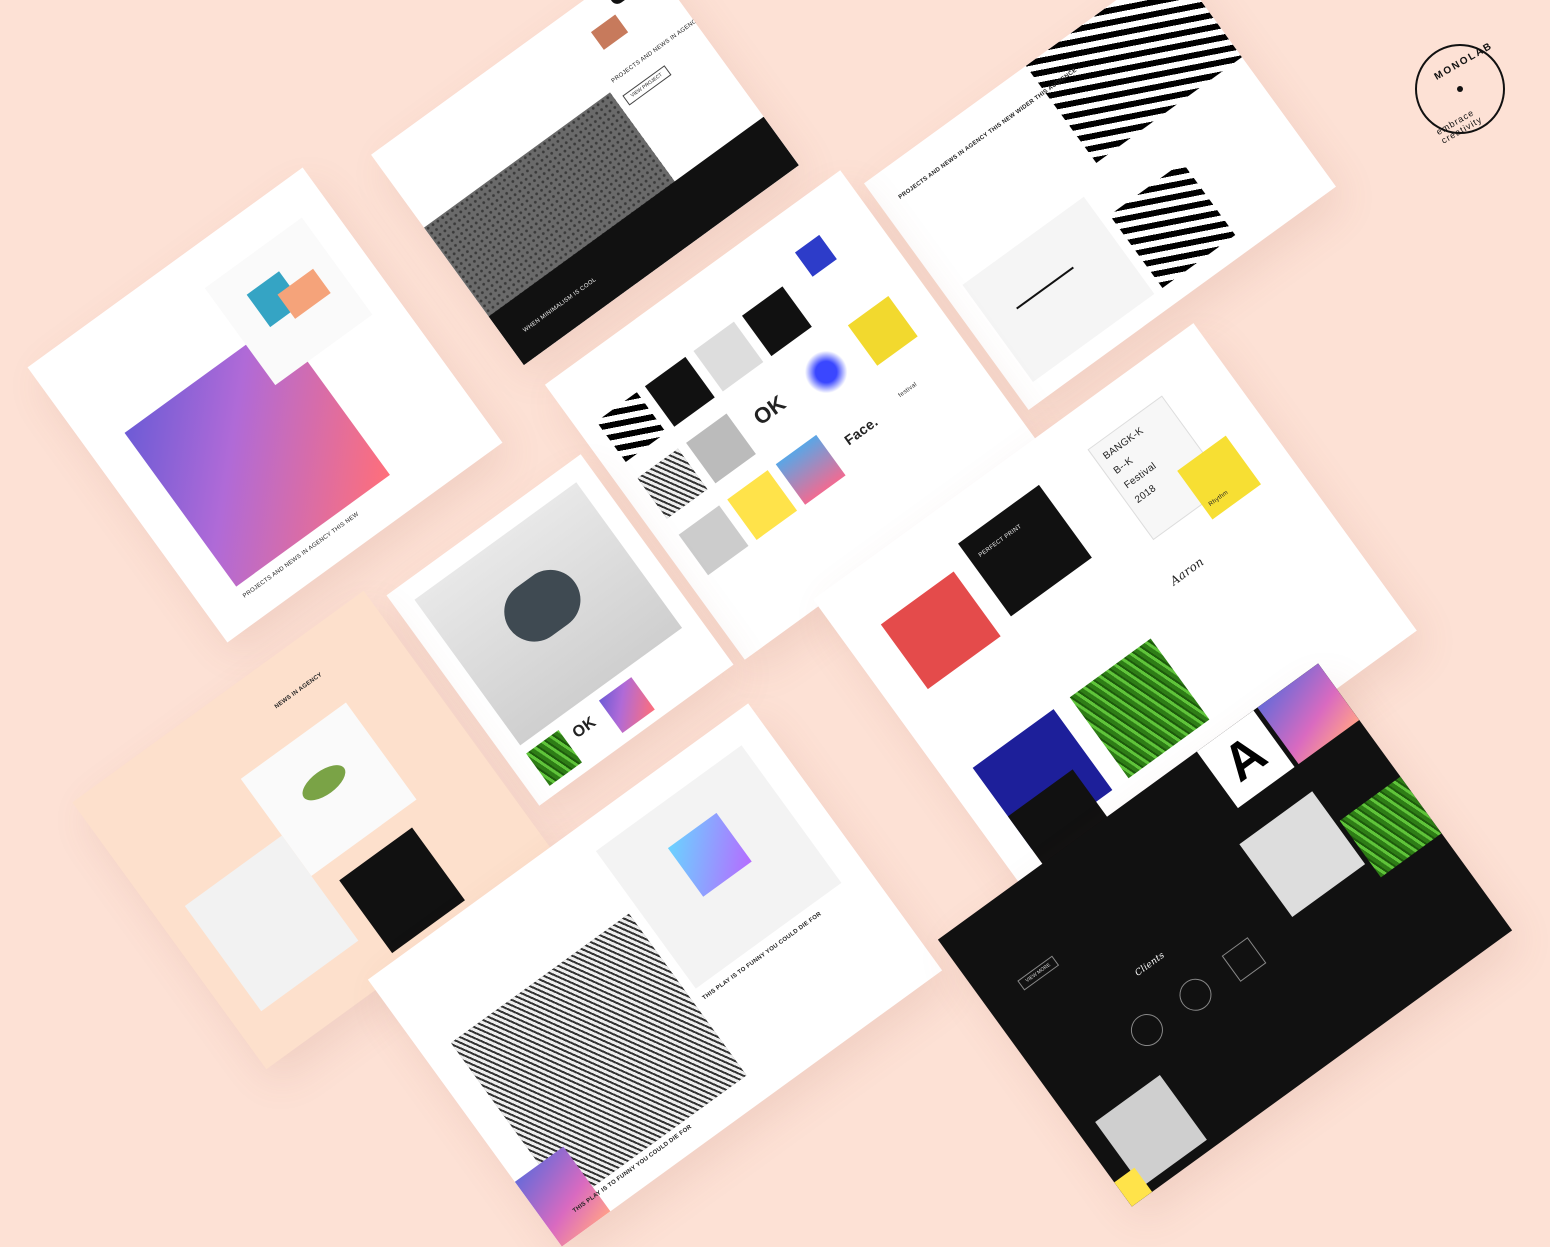 Image resolution: width=1550 pixels, height=1247 pixels. What do you see at coordinates (609, 32) in the screenshot?
I see `orange-wallet-image` at bounding box center [609, 32].